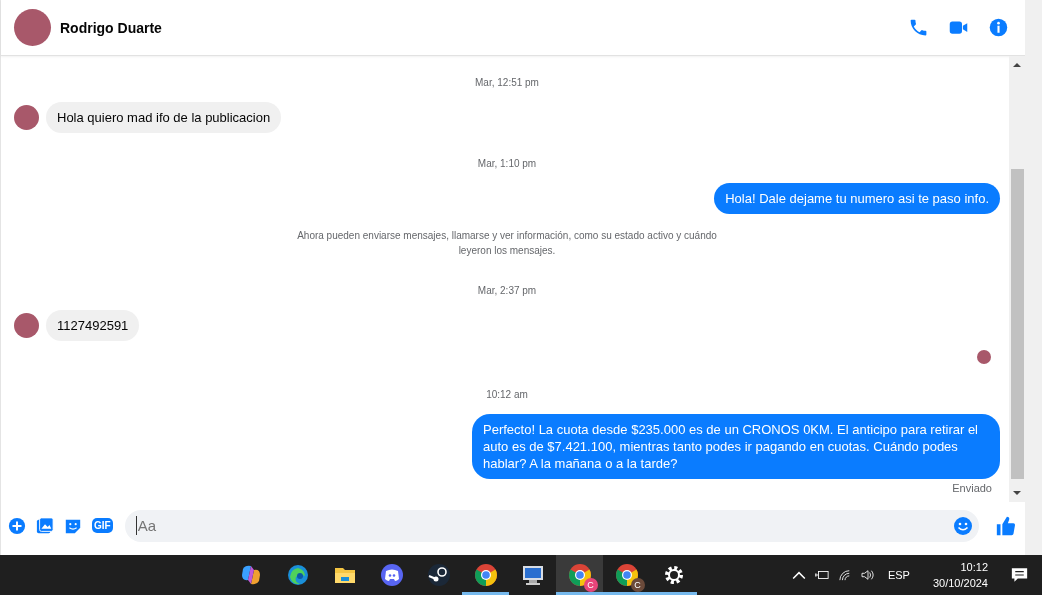 This screenshot has height=595, width=1042. I want to click on clock: 10:12 30/10/2024, so click(960, 575).